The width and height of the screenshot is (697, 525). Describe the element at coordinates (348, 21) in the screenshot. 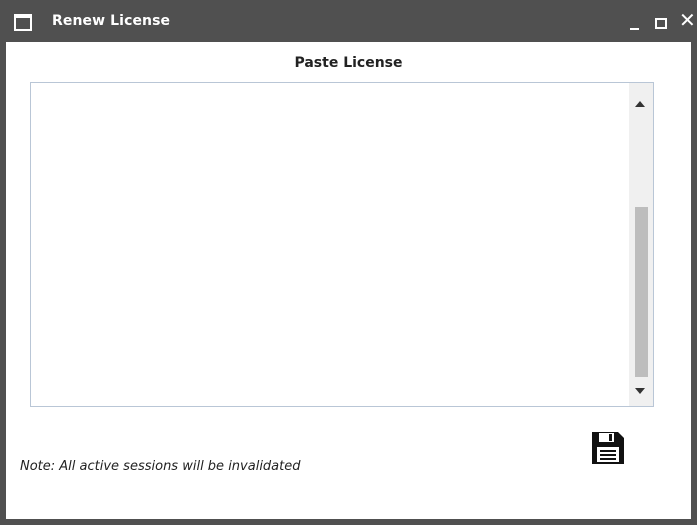

I see `title-bar: Renew License ✕` at that location.